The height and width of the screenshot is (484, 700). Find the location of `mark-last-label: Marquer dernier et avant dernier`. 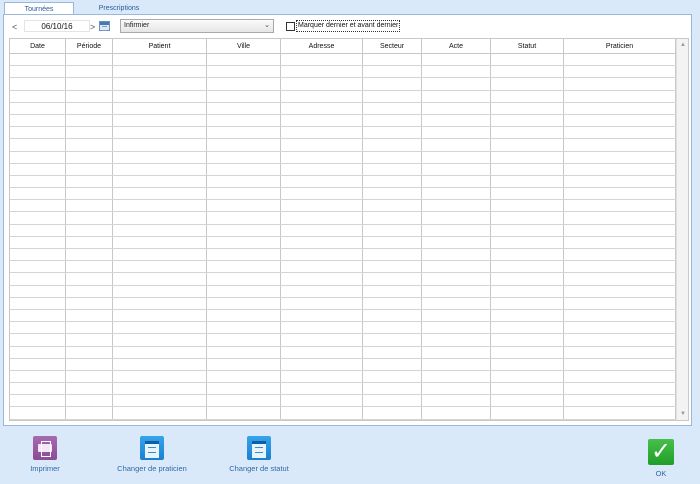

mark-last-label: Marquer dernier et avant dernier is located at coordinates (348, 26).